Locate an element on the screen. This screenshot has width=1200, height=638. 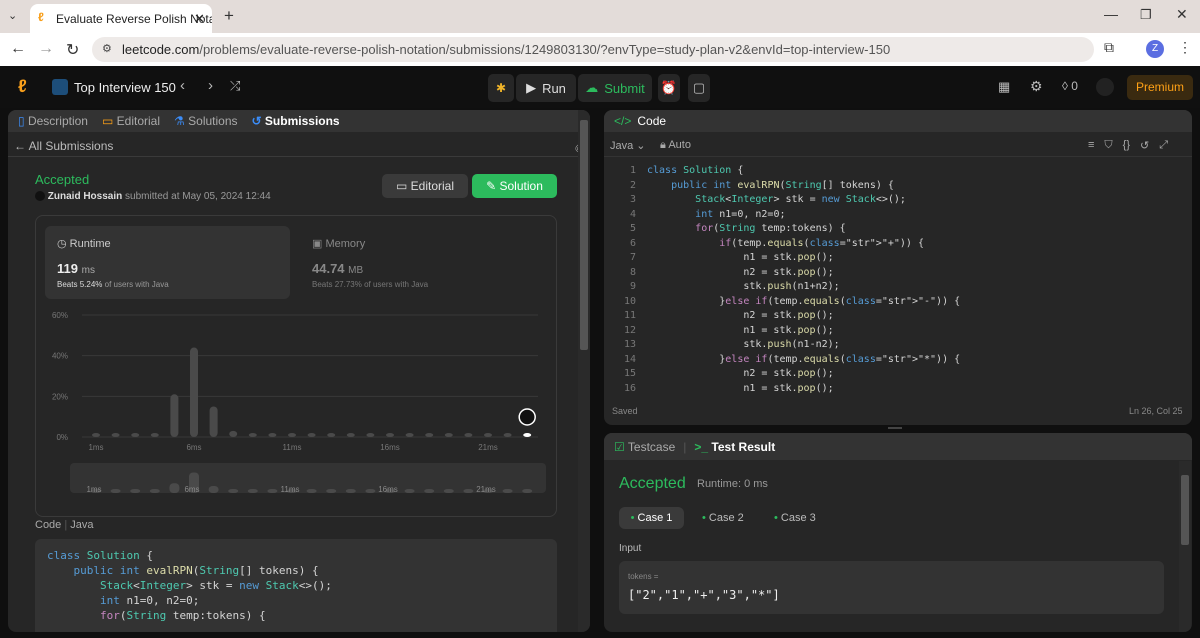
language-select: Java ⌄ is located at coordinates (628, 145).